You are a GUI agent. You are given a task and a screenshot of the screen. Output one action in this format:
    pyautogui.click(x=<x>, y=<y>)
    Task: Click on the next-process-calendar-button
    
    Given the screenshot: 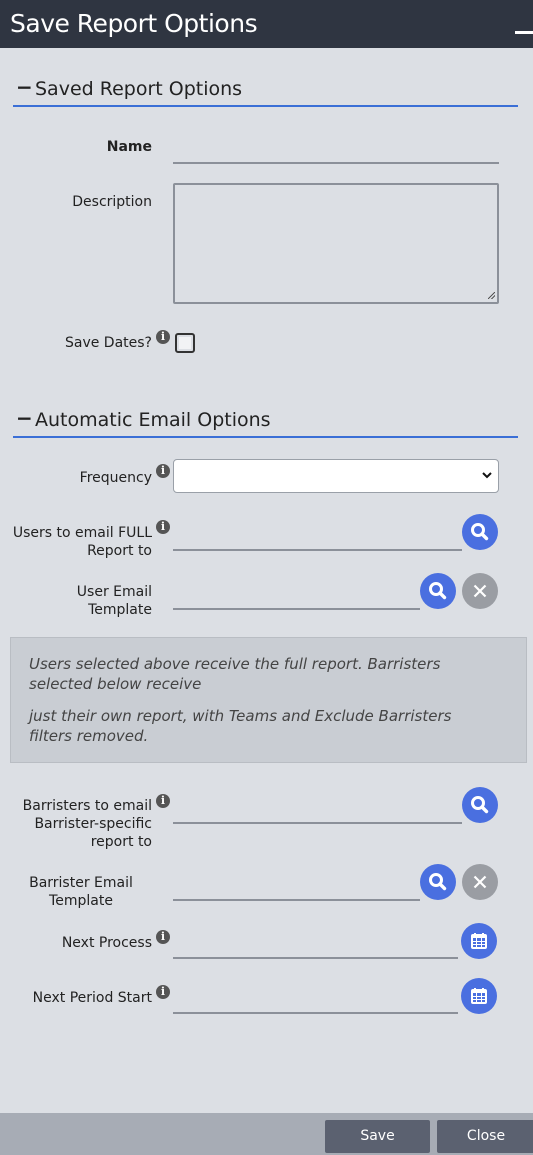 What is the action you would take?
    pyautogui.click(x=479, y=941)
    